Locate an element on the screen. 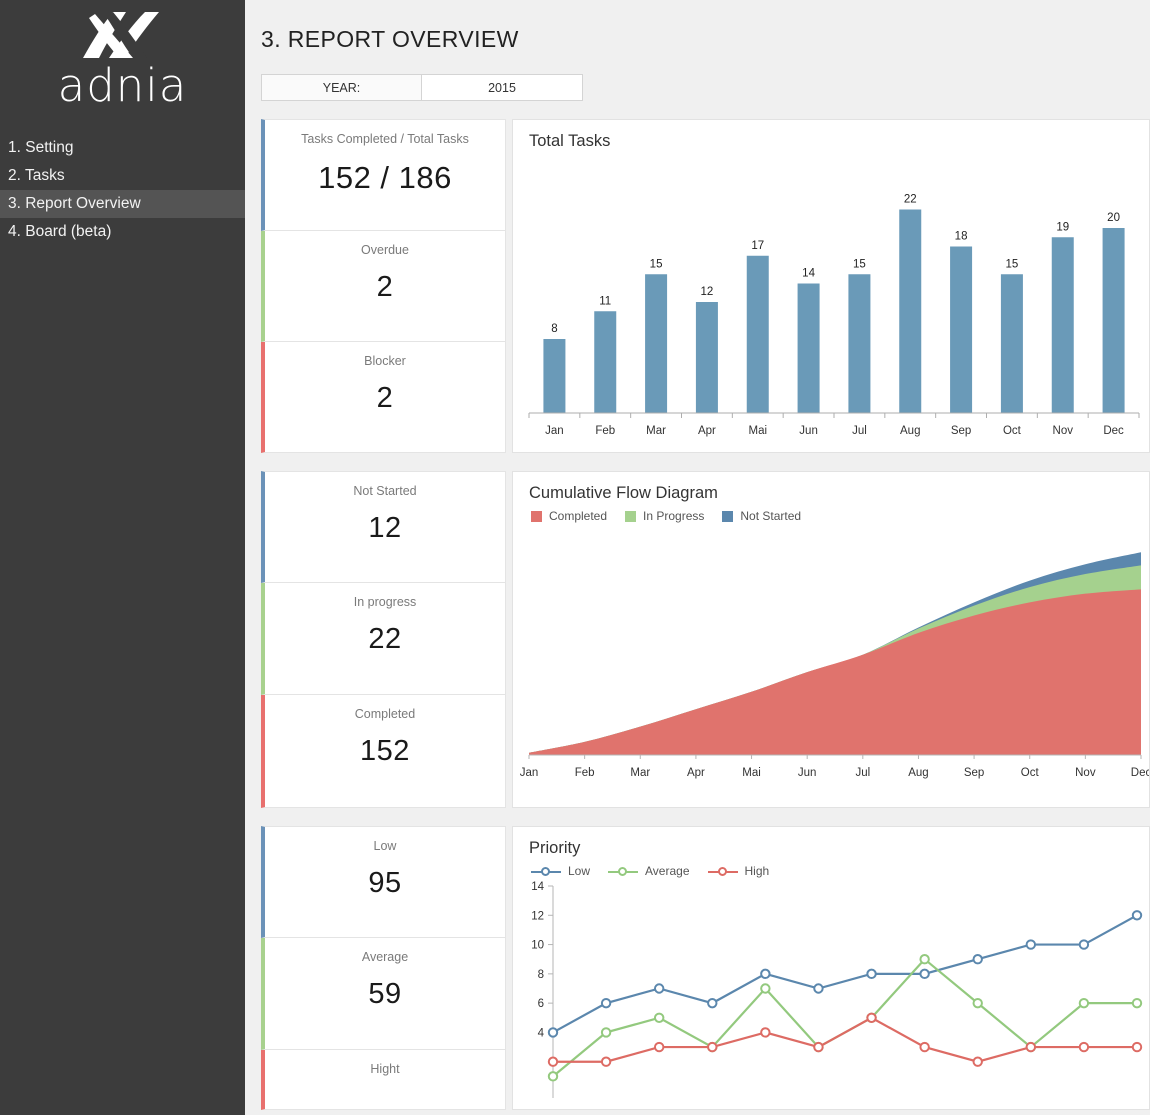 The image size is (1150, 1115). sidebar-item-report-overview: 3. Report Overview is located at coordinates (122, 204).